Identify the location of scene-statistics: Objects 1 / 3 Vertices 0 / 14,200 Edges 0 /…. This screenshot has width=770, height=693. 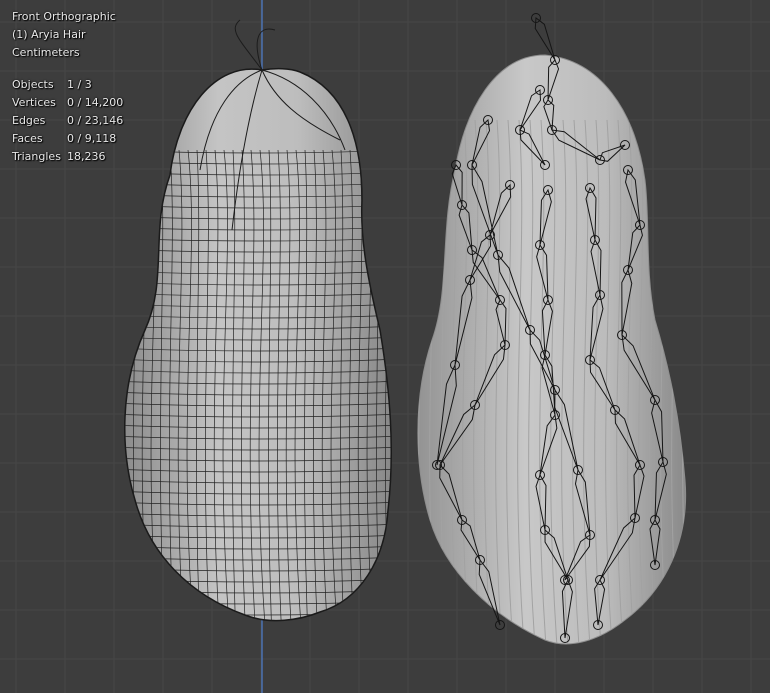
(67, 121).